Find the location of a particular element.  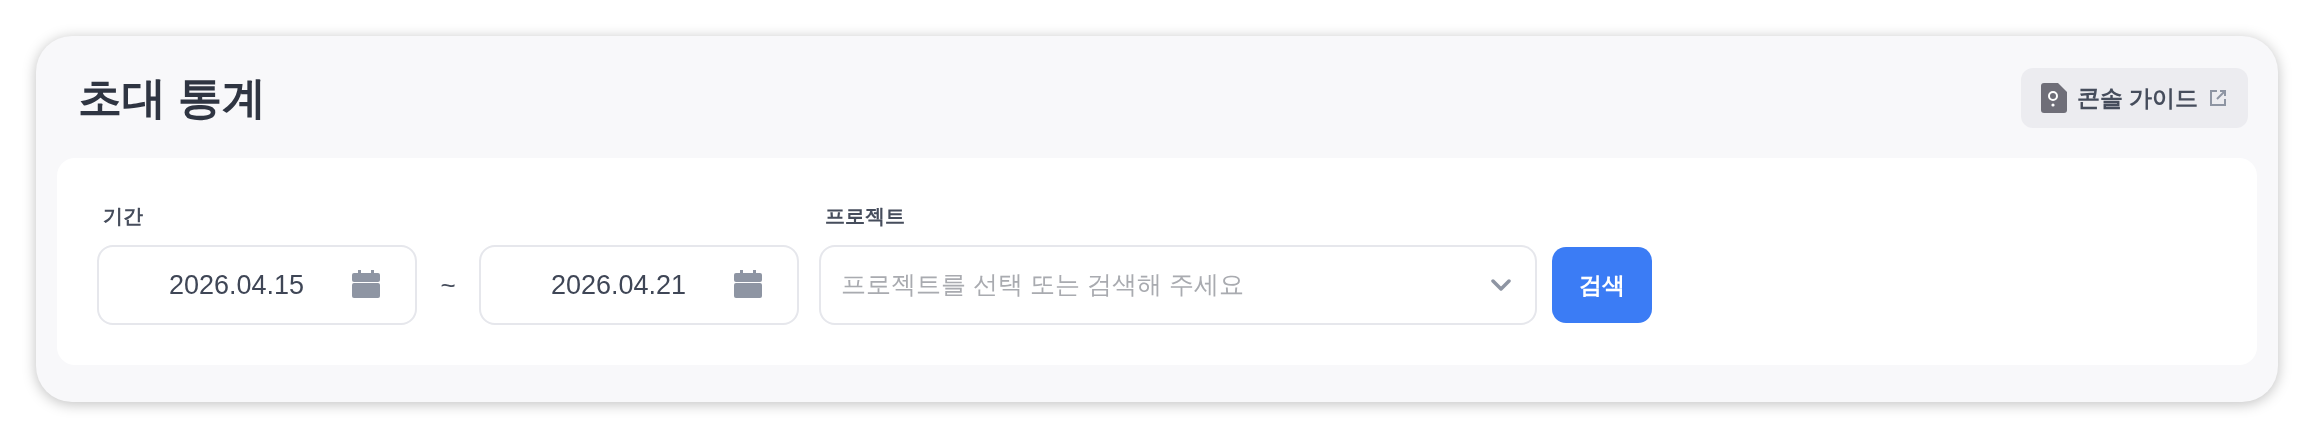

search-button: 검색 is located at coordinates (1602, 285).